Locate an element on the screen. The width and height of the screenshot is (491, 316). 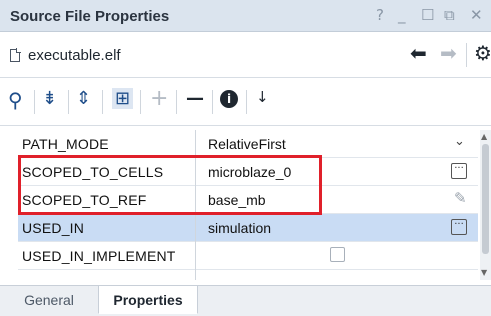
info-icon: i is located at coordinates (229, 99).